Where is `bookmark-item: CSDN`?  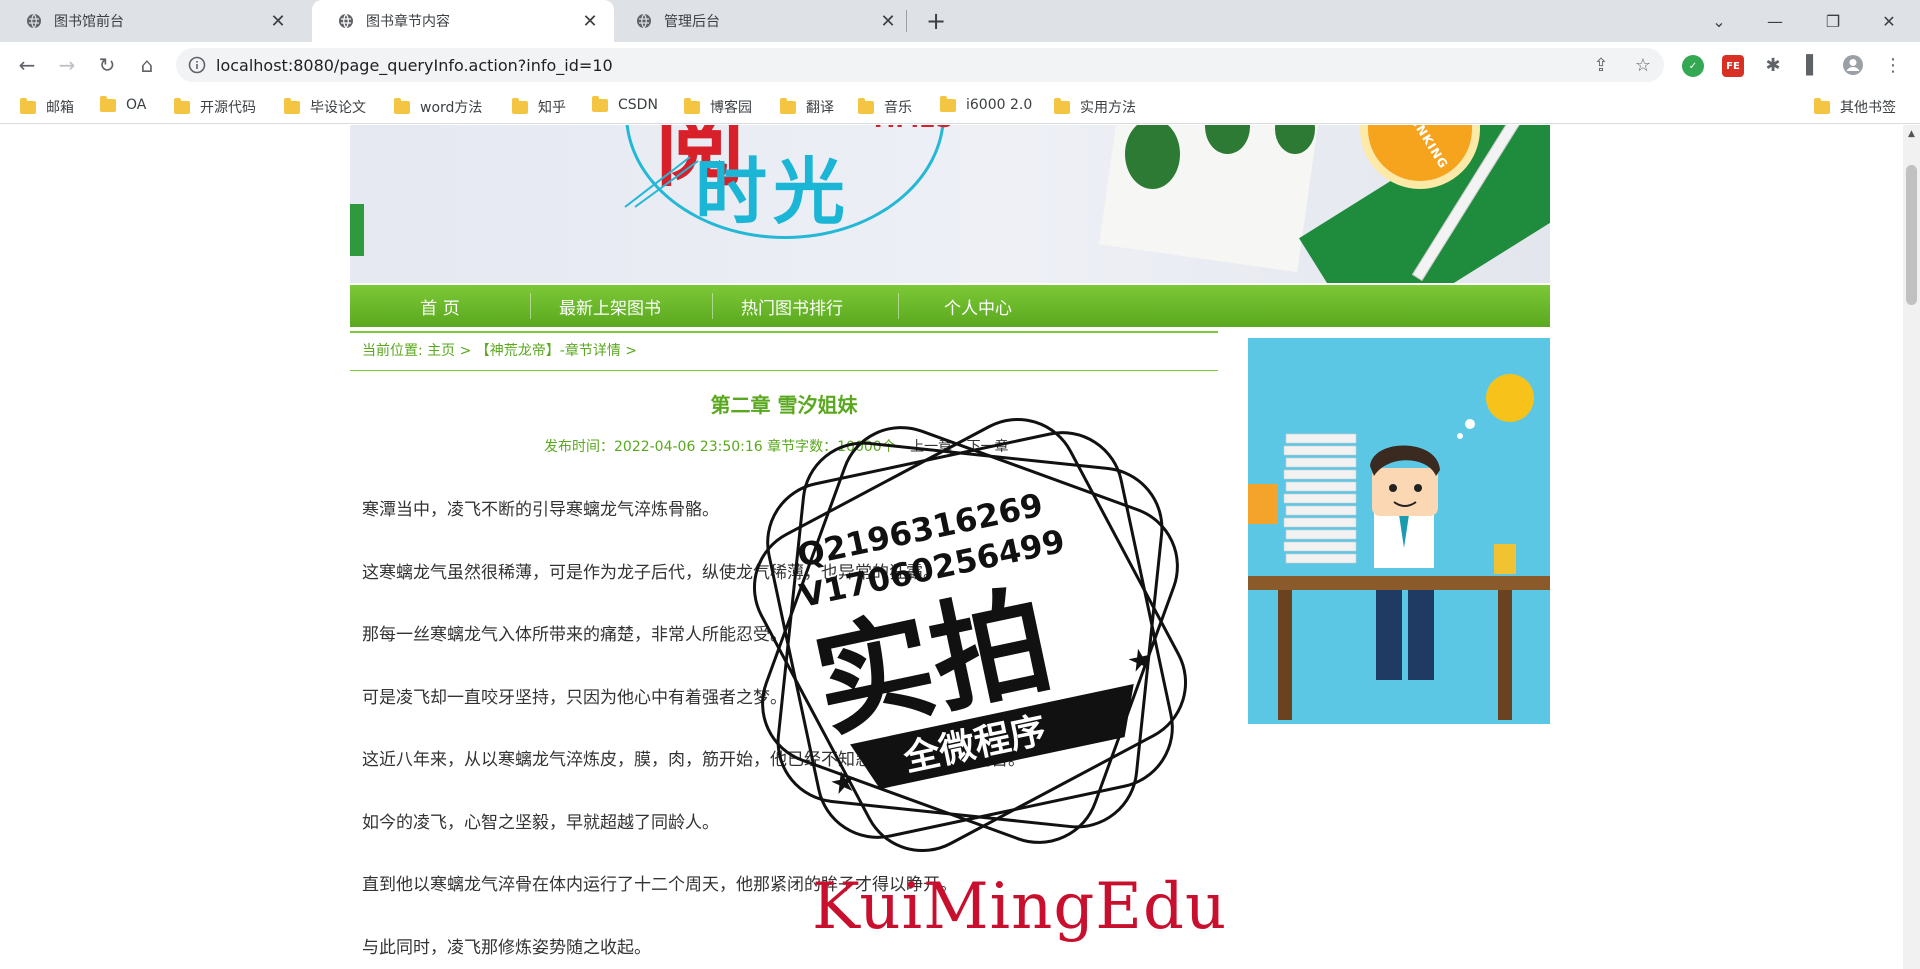
bookmark-item: CSDN is located at coordinates (625, 104).